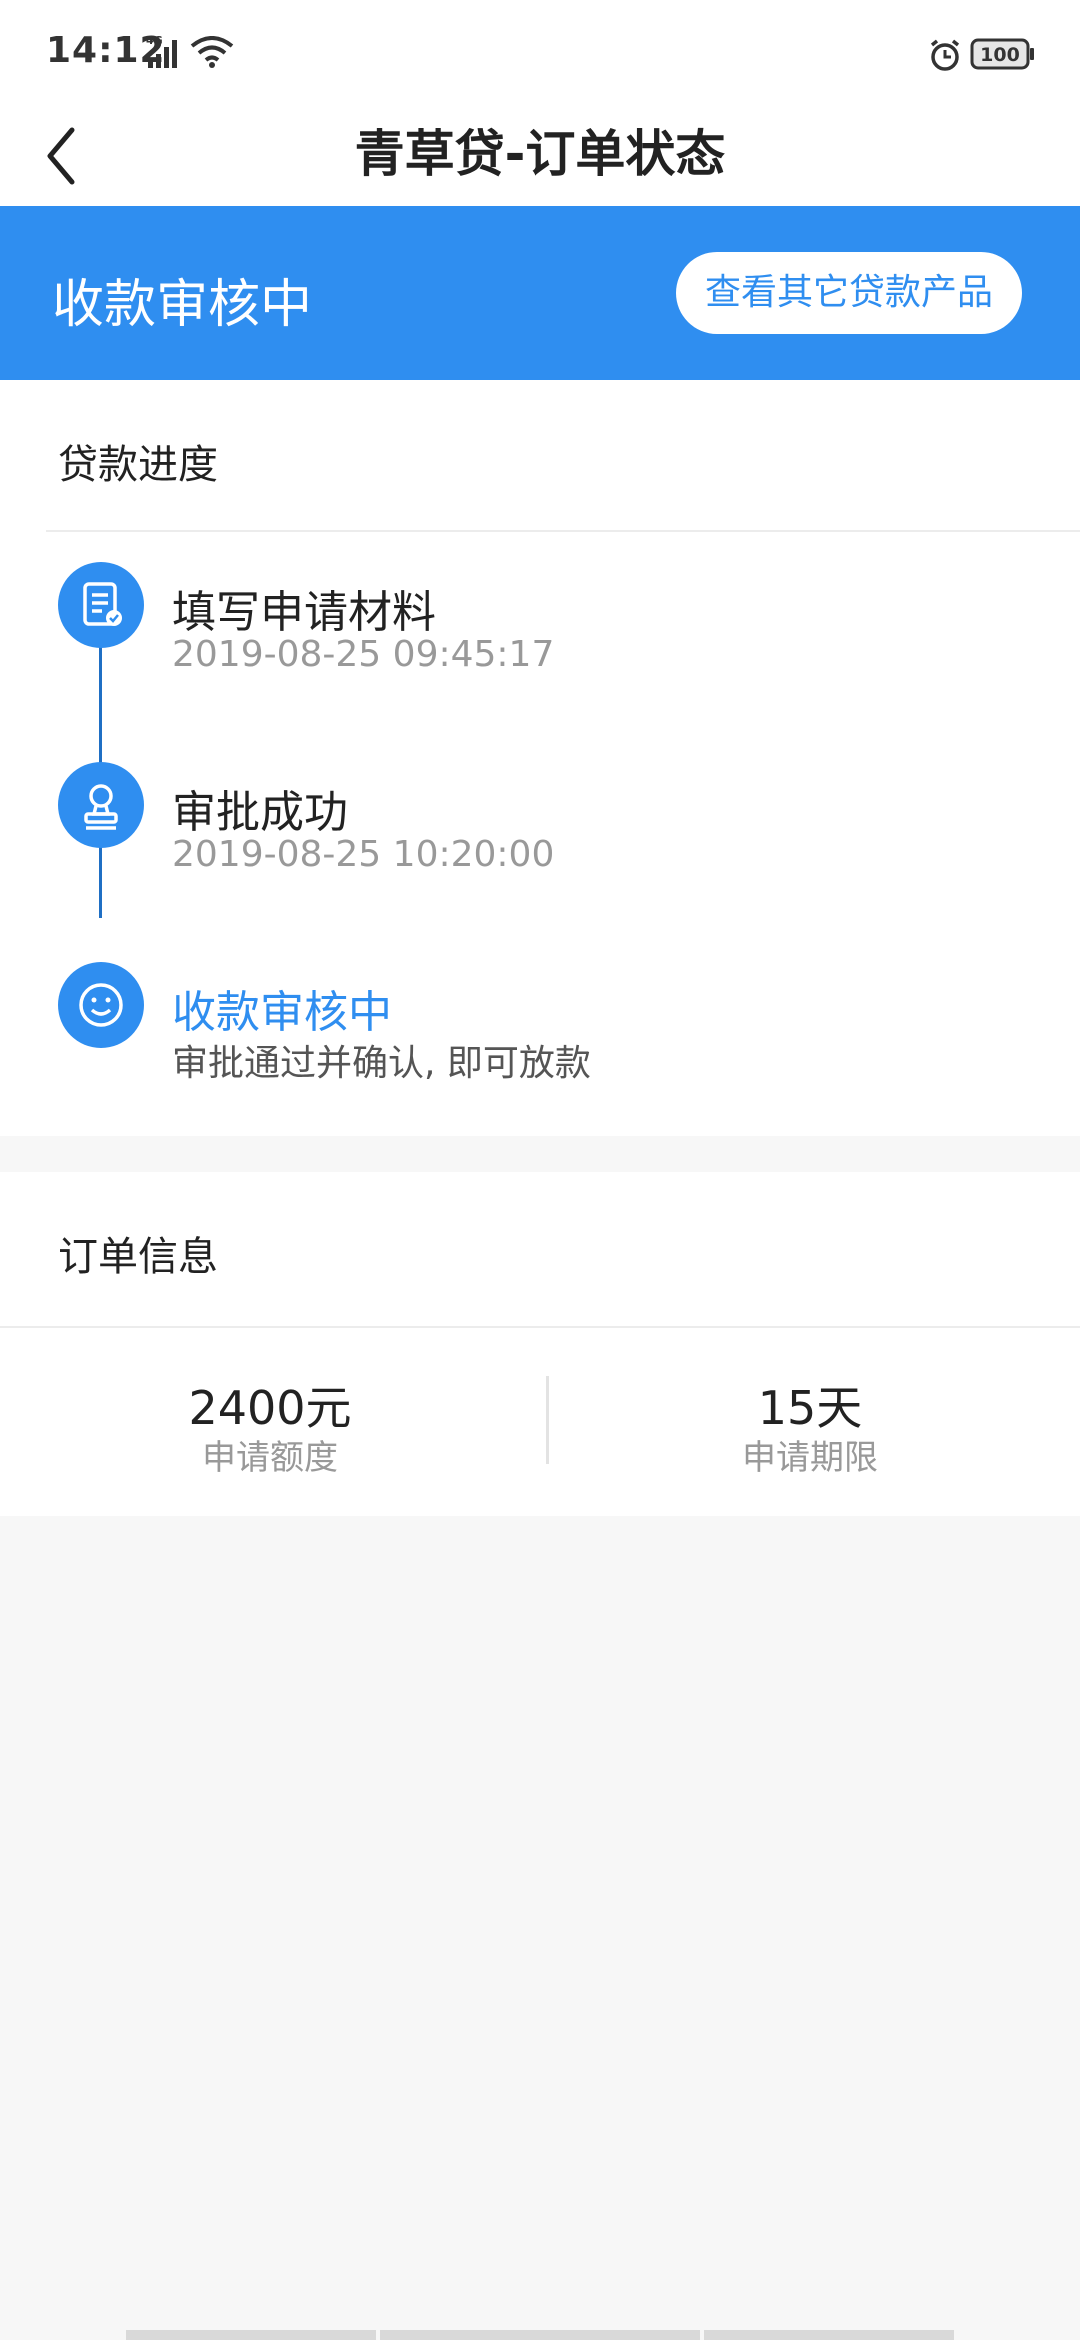 This screenshot has height=2340, width=1080. I want to click on svg-text: 100, so click(1000, 55).